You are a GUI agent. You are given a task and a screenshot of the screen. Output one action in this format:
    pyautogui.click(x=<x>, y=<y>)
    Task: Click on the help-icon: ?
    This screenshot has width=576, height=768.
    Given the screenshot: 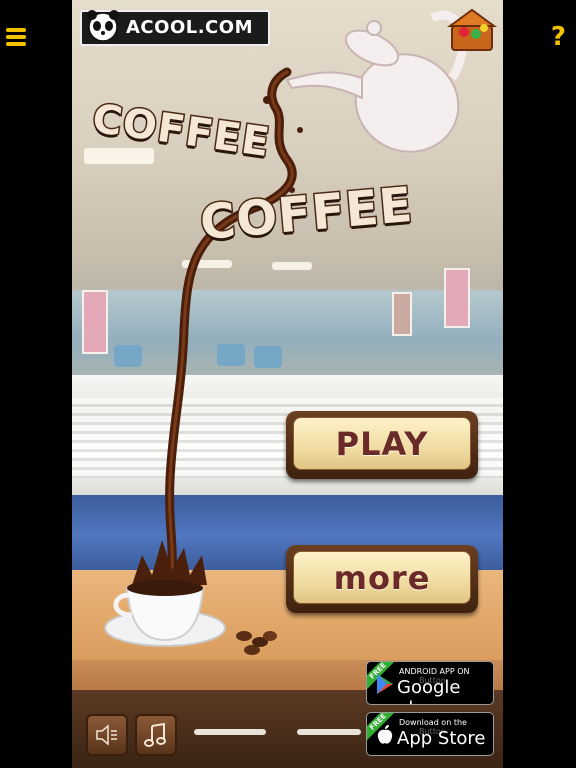 What is the action you would take?
    pyautogui.click(x=558, y=37)
    